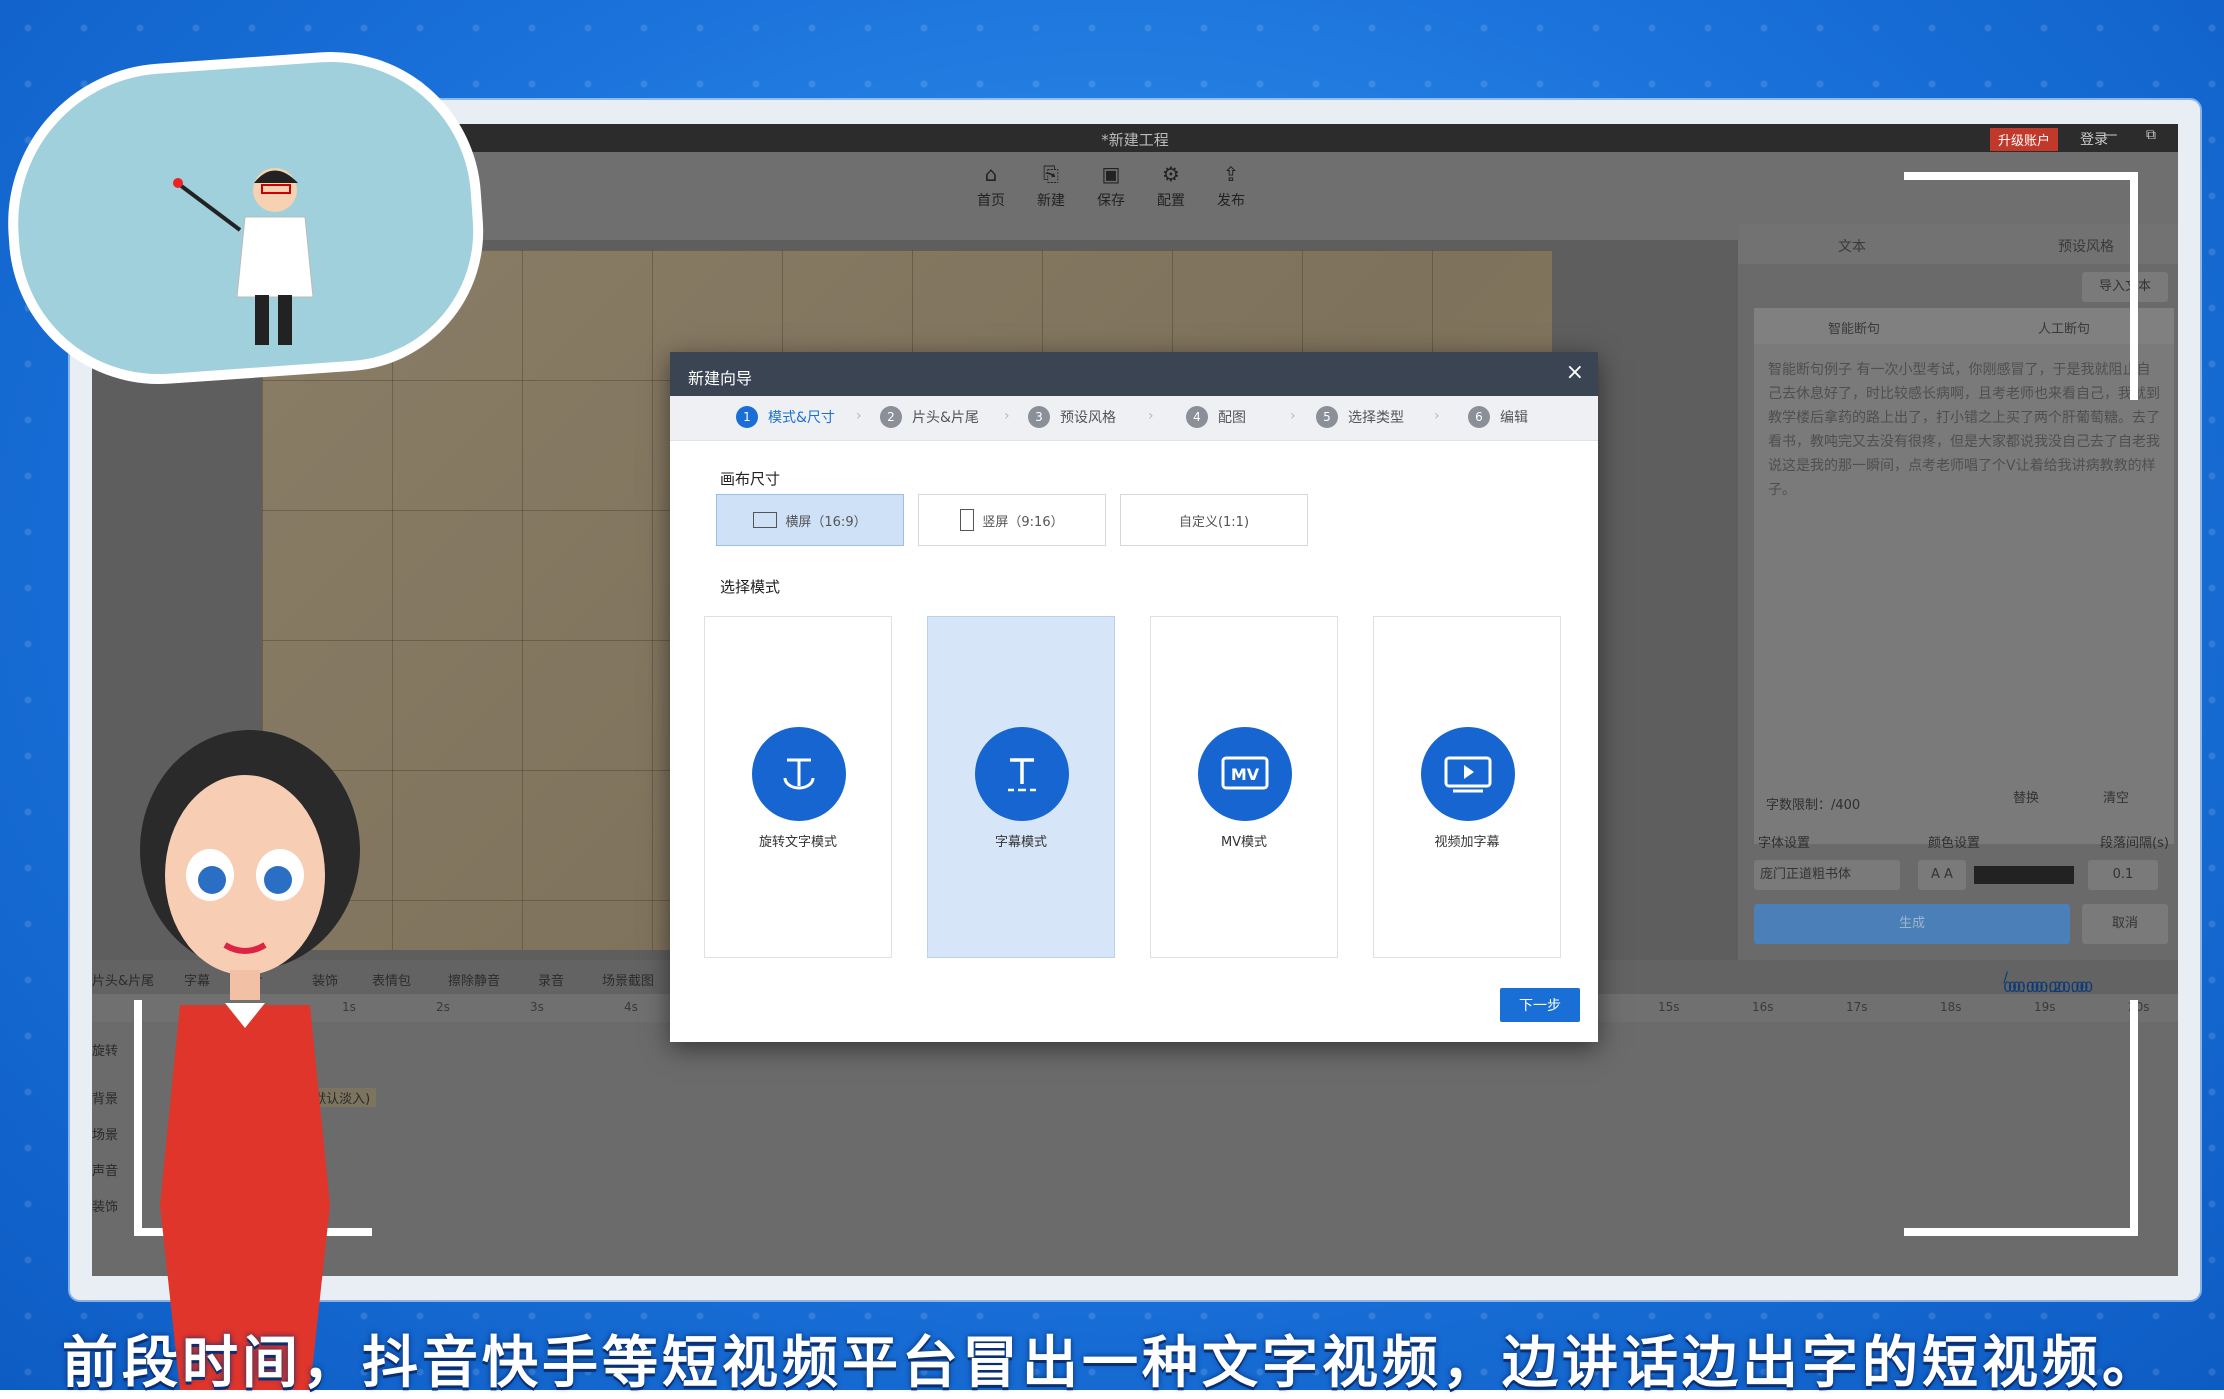 This screenshot has height=1399, width=2224. Describe the element at coordinates (747, 417) in the screenshot. I see `step-number: 1` at that location.